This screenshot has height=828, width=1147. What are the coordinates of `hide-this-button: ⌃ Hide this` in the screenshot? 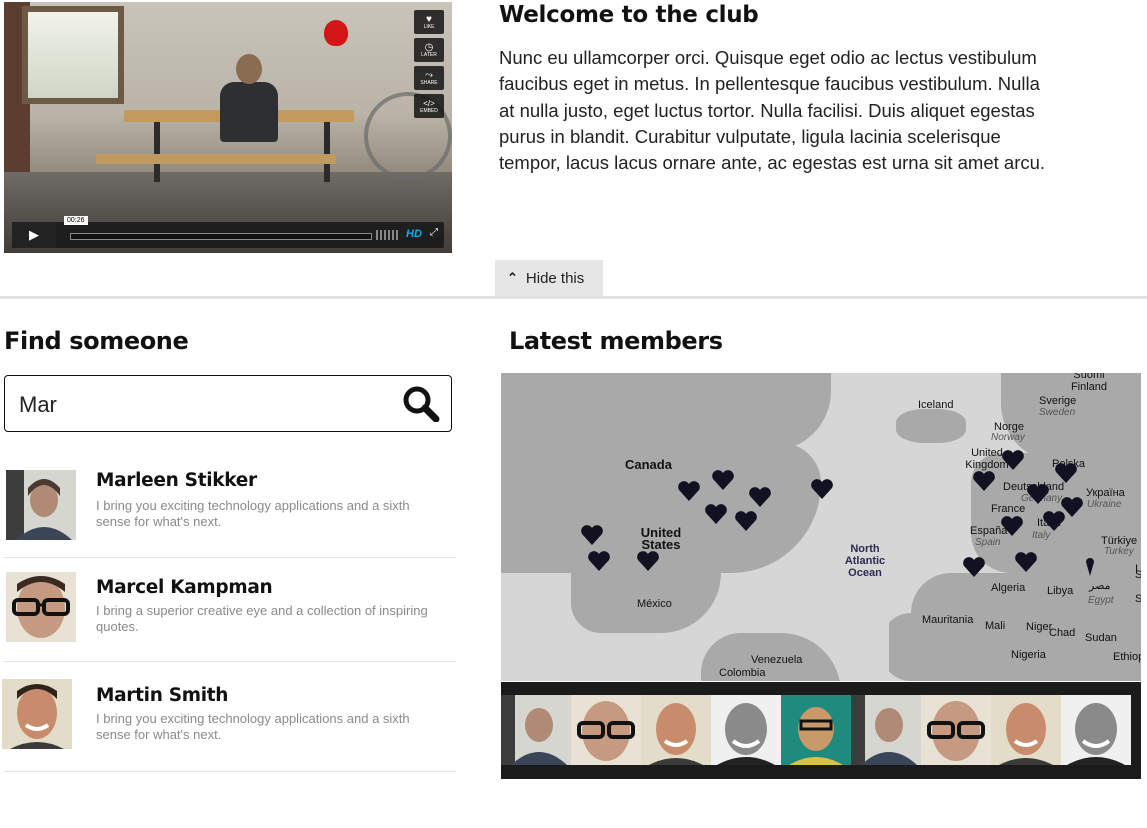 It's located at (549, 278).